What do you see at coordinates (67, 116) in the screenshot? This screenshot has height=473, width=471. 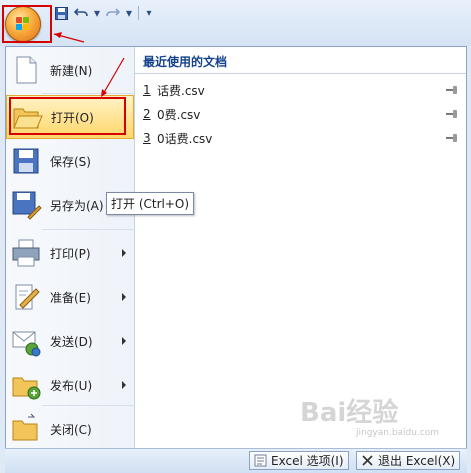 I see `annotation-box-open` at bounding box center [67, 116].